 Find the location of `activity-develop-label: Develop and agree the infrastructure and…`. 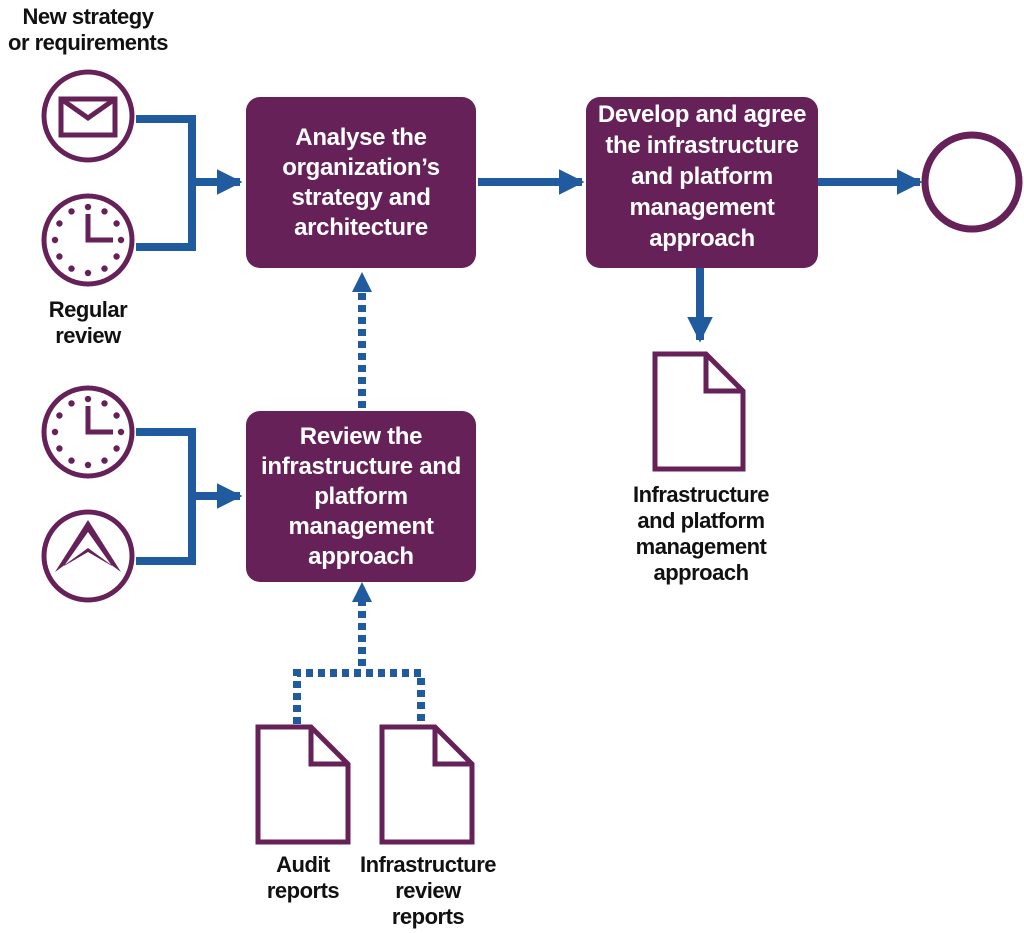

activity-develop-label: Develop and agree the infrastructure and… is located at coordinates (702, 176).